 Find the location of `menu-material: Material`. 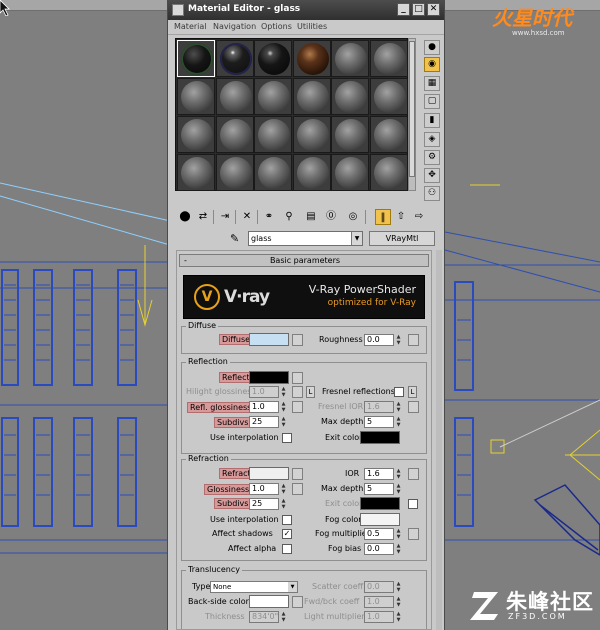

menu-material: Material is located at coordinates (190, 26).